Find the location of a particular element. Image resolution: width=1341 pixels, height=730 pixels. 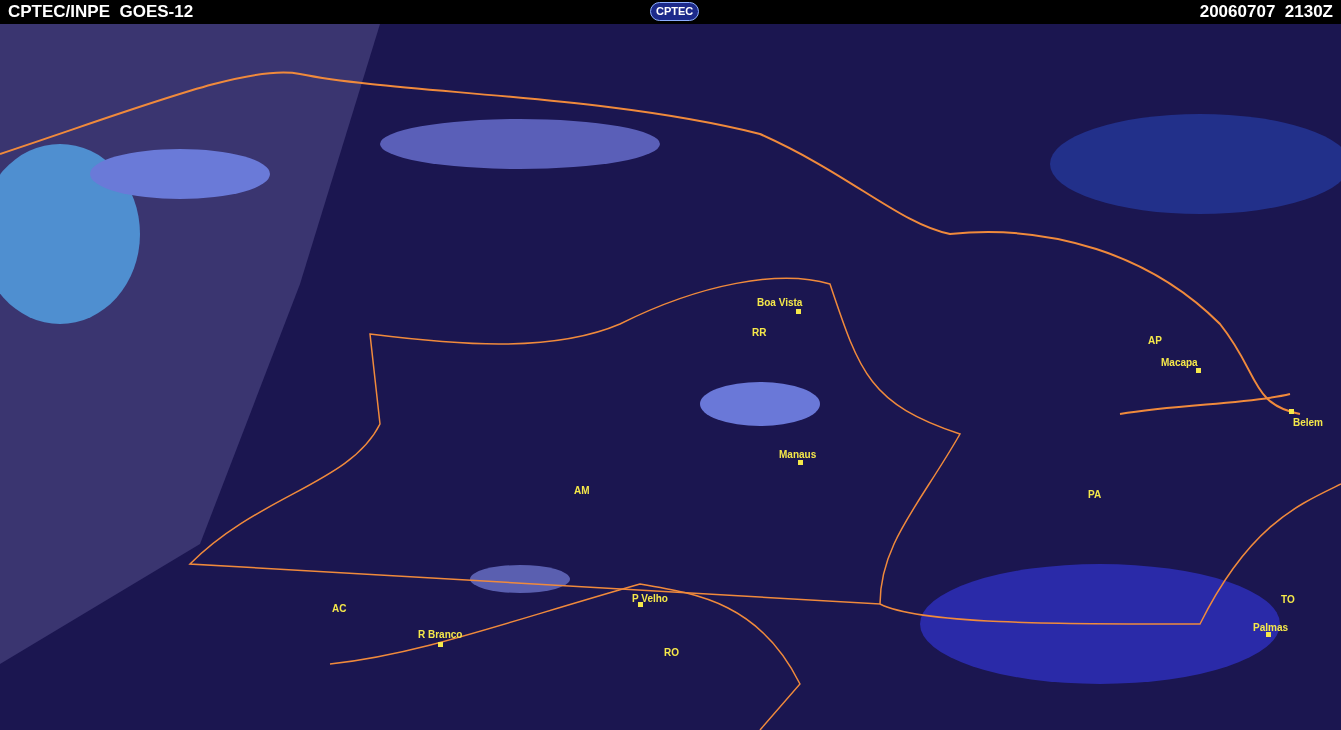

product-title: CPTEC/INPE GOES-12 is located at coordinates (101, 12).